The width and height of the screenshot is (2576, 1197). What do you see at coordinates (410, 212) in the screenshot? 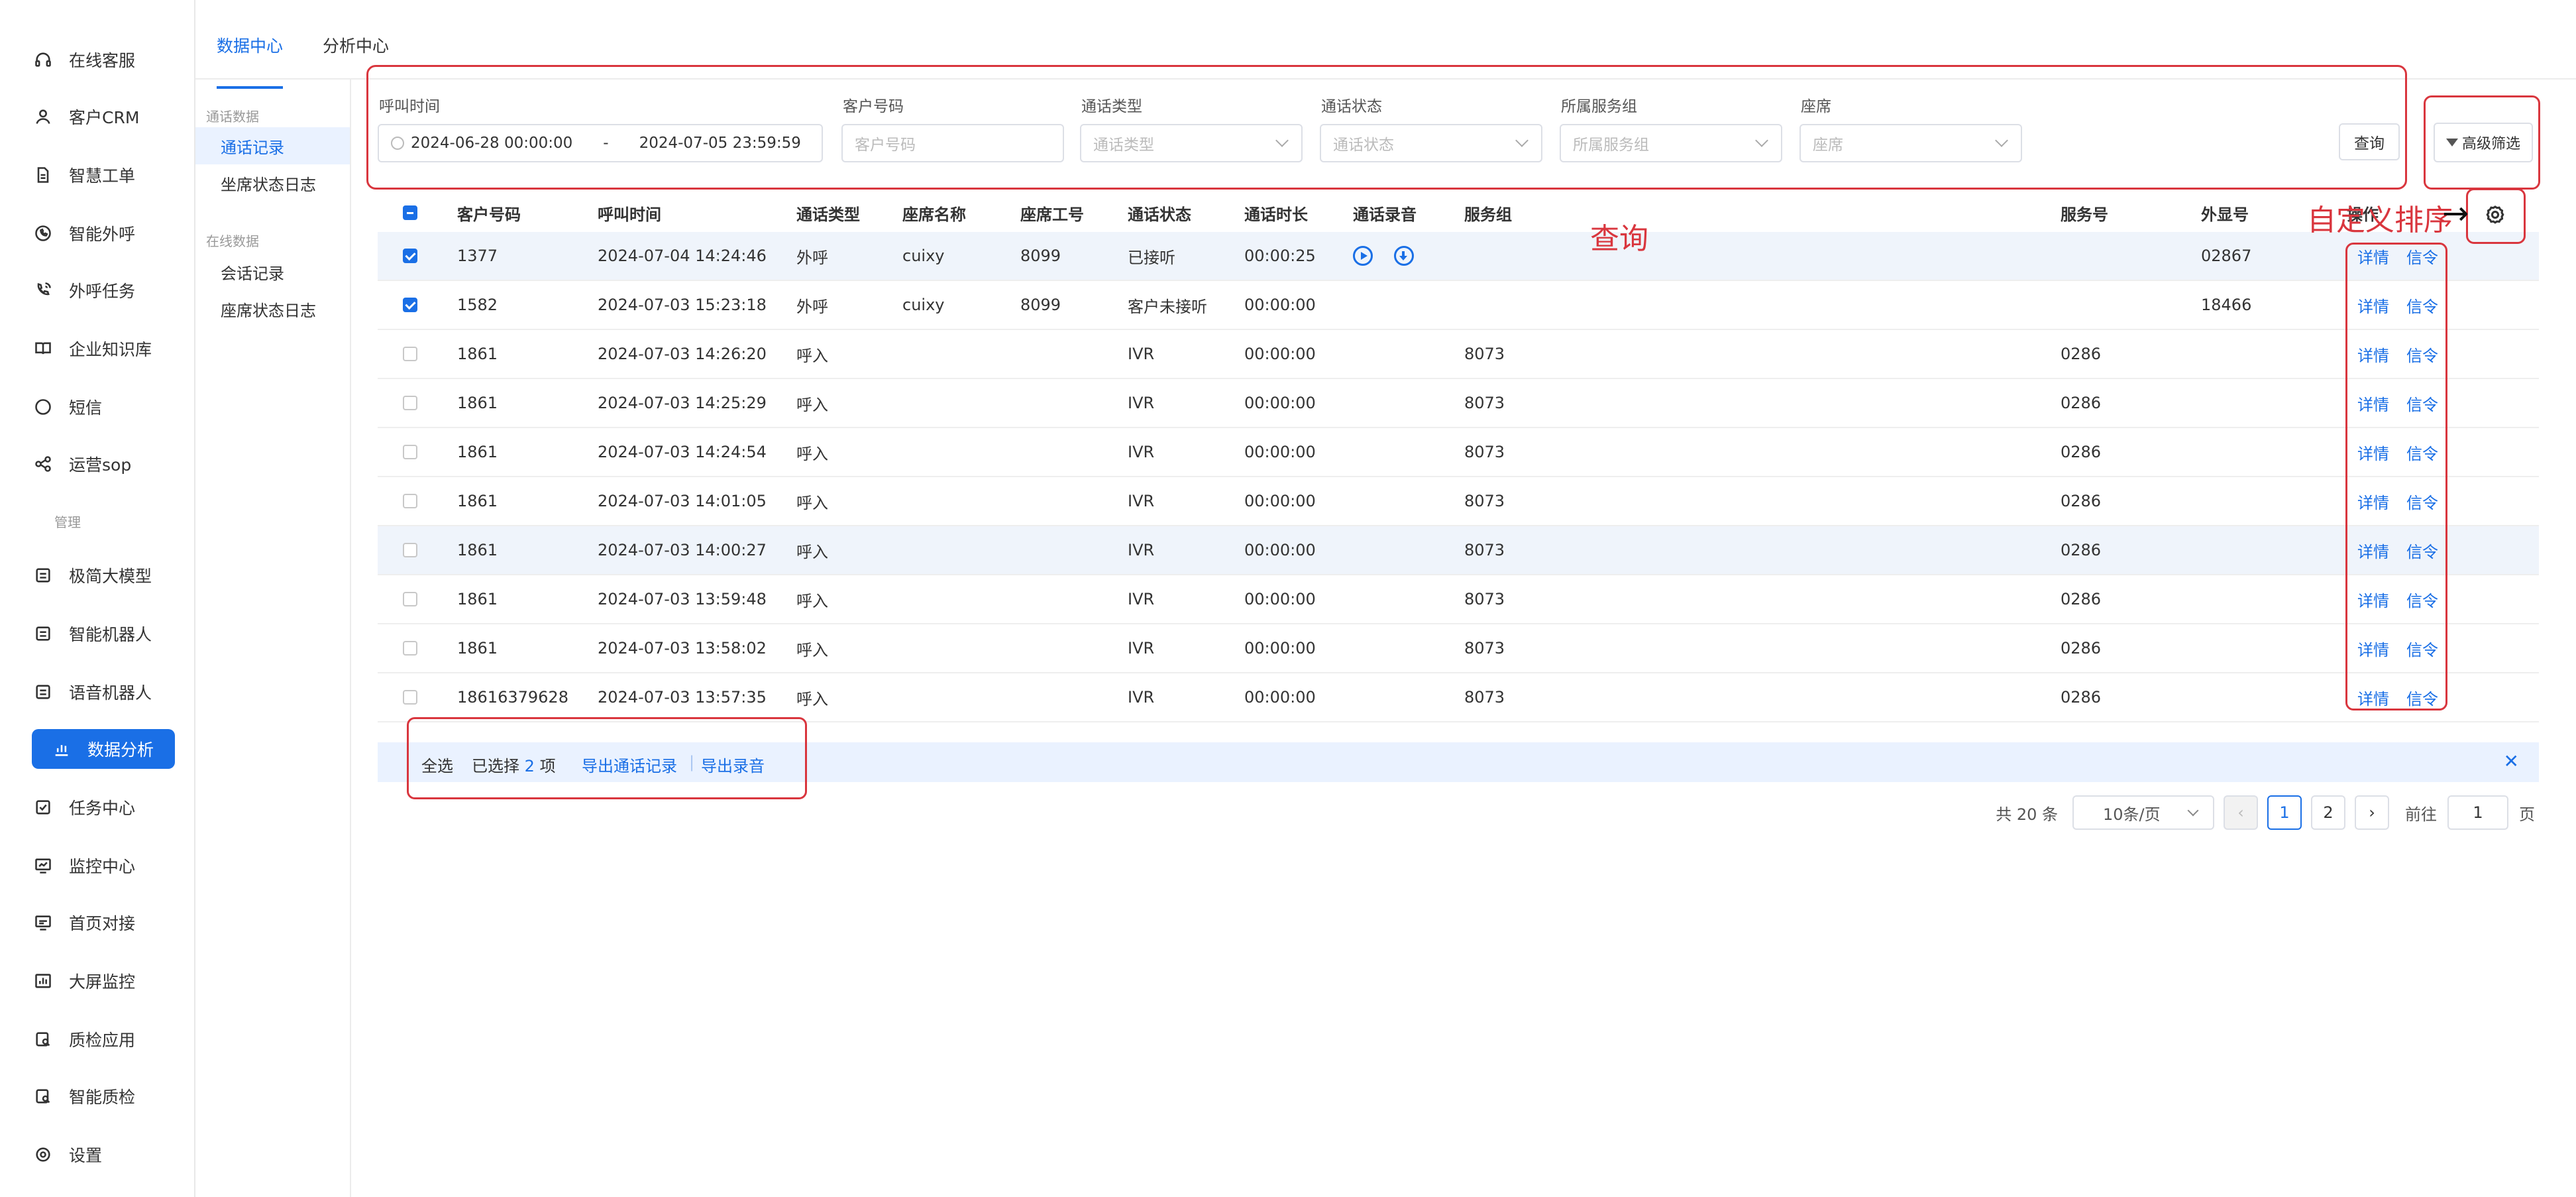
I see `select-all-checkbox` at bounding box center [410, 212].